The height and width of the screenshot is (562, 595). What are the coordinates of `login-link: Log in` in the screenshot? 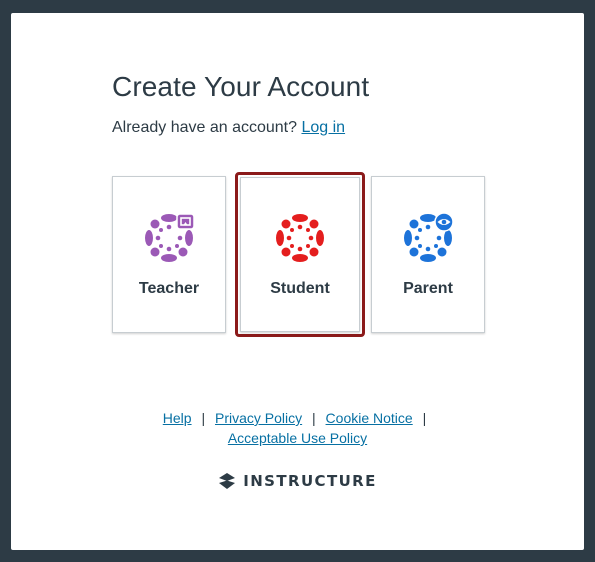 It's located at (323, 127).